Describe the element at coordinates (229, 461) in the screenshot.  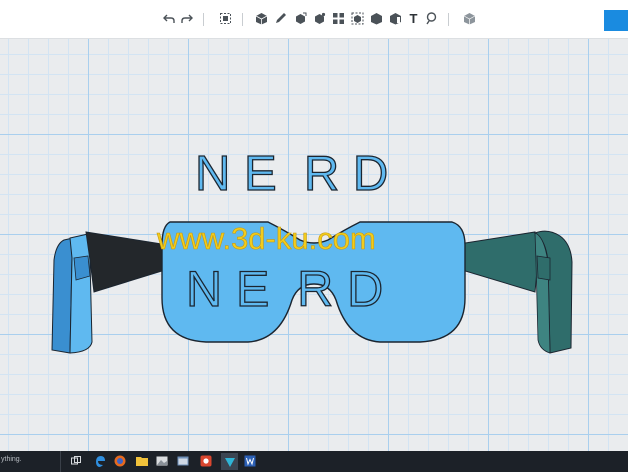
I see `123d-design-icon` at that location.